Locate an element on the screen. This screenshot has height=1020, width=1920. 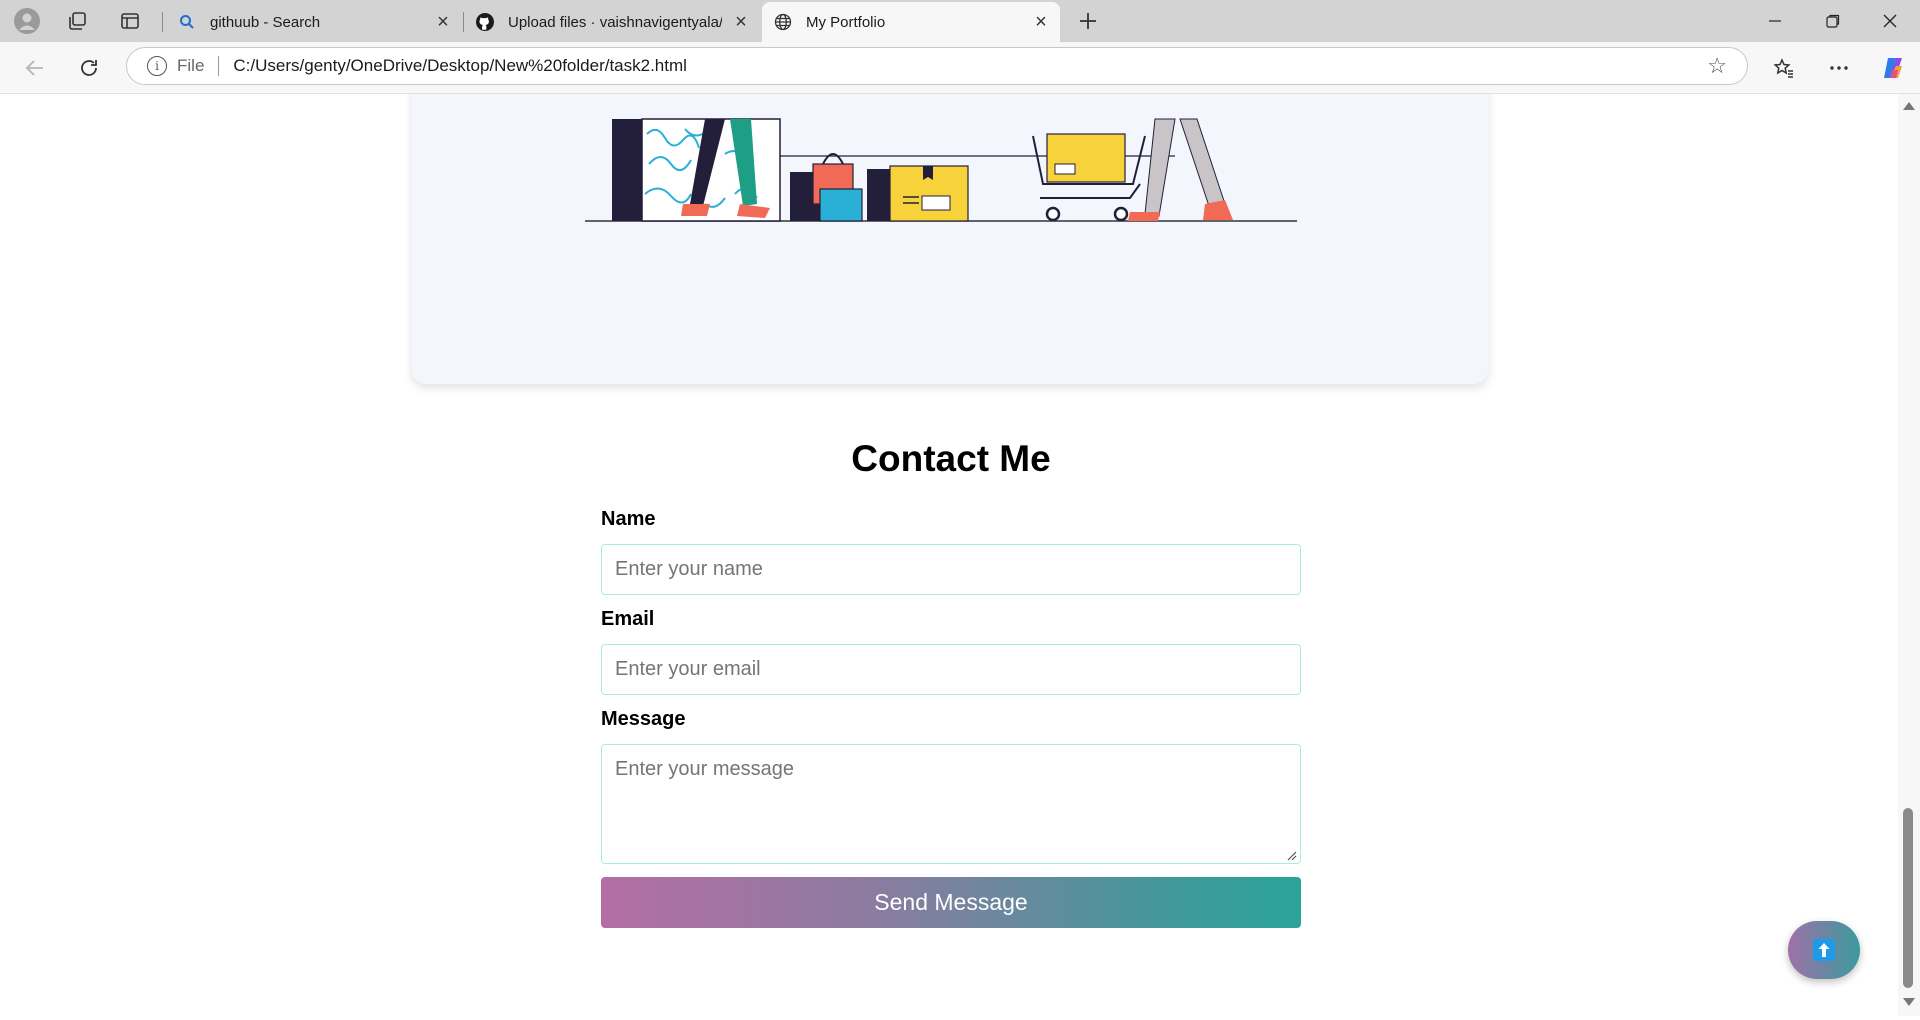
scrollbar-thumb is located at coordinates (1908, 898).